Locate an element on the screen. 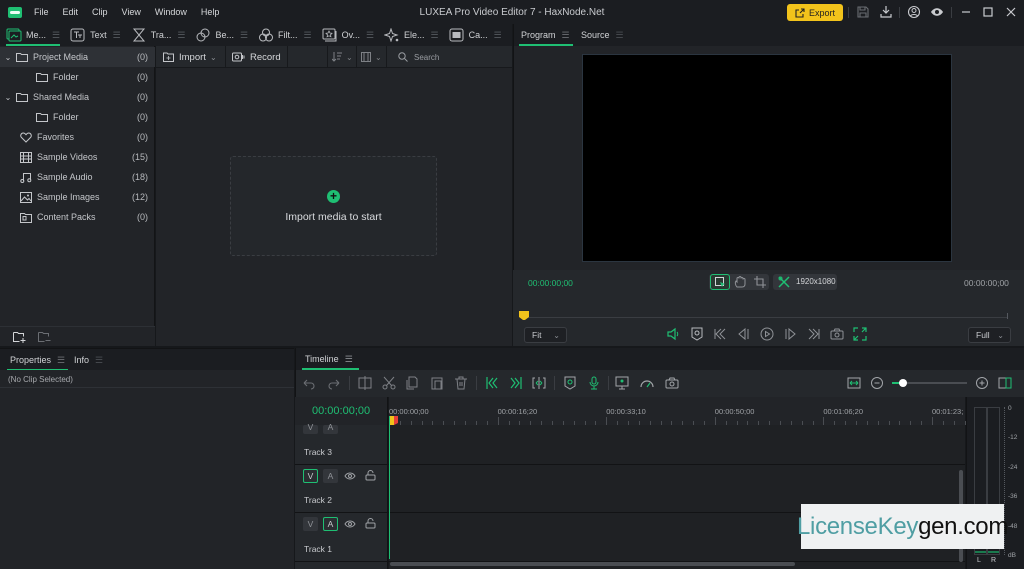 The height and width of the screenshot is (569, 1024). trim-start-icon is located at coordinates (492, 383).